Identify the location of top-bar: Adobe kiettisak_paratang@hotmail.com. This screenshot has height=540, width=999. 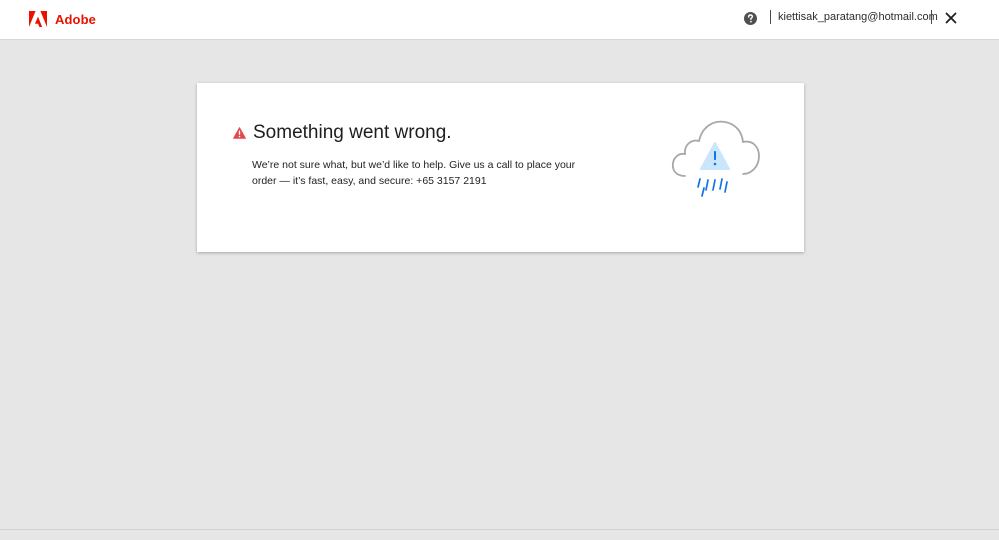
(499, 20).